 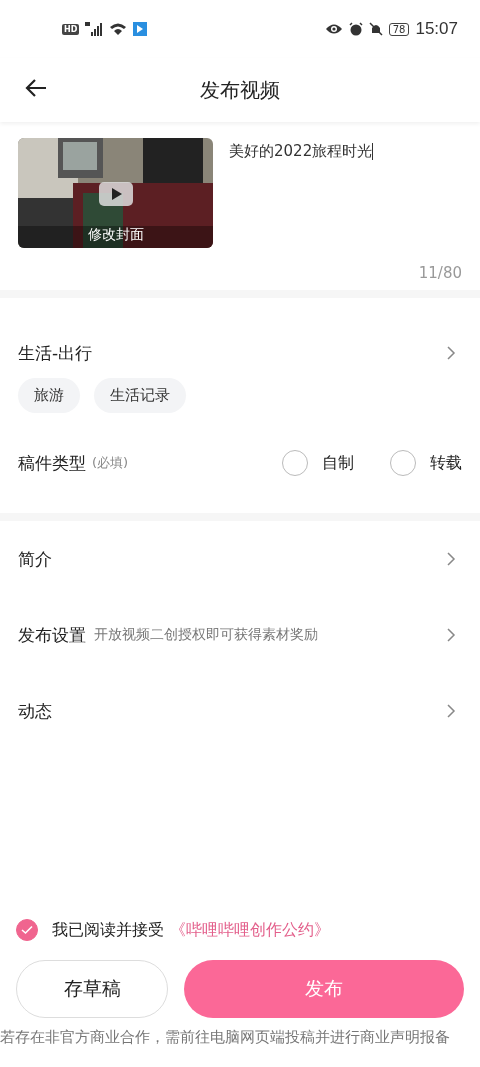 I want to click on required-hint: (必填), so click(x=110, y=463).